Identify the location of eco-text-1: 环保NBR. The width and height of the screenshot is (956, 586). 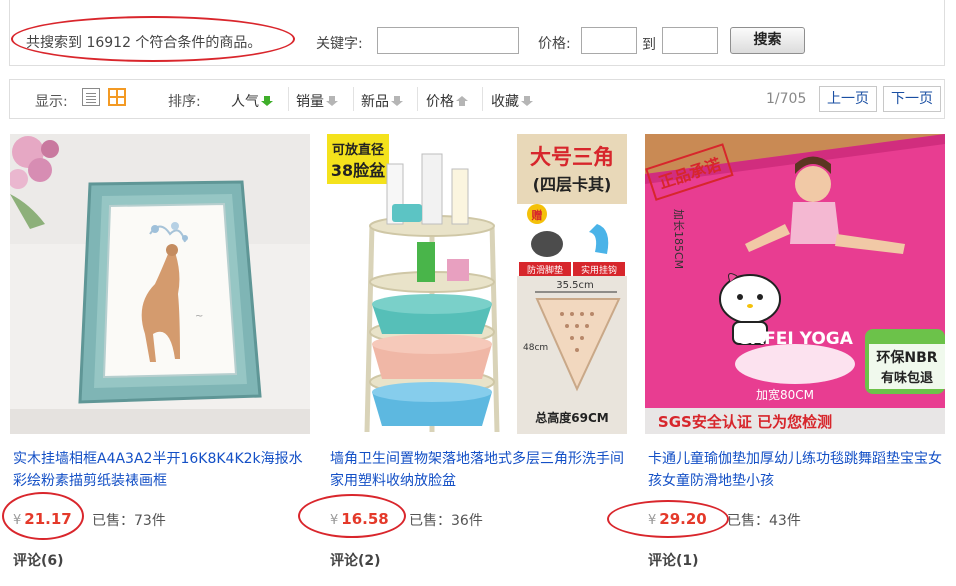
(906, 357).